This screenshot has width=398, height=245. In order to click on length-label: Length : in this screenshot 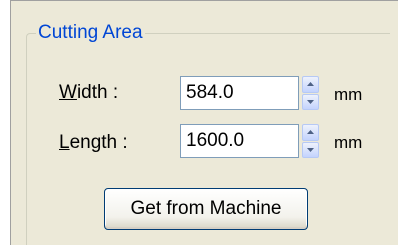, I will do `click(93, 143)`.